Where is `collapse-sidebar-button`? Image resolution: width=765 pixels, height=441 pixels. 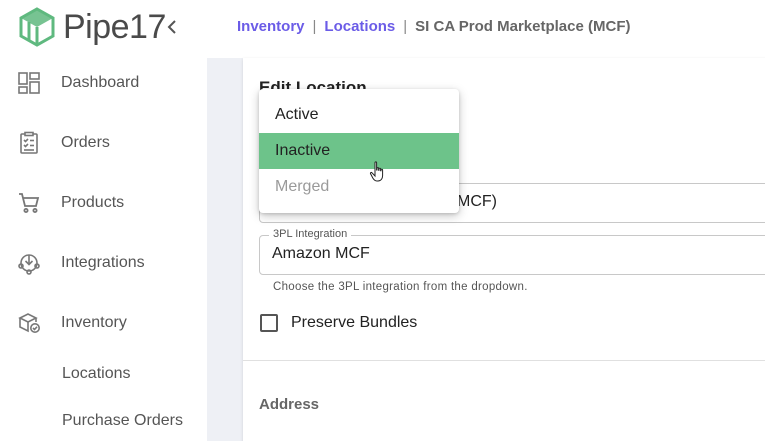 collapse-sidebar-button is located at coordinates (172, 27).